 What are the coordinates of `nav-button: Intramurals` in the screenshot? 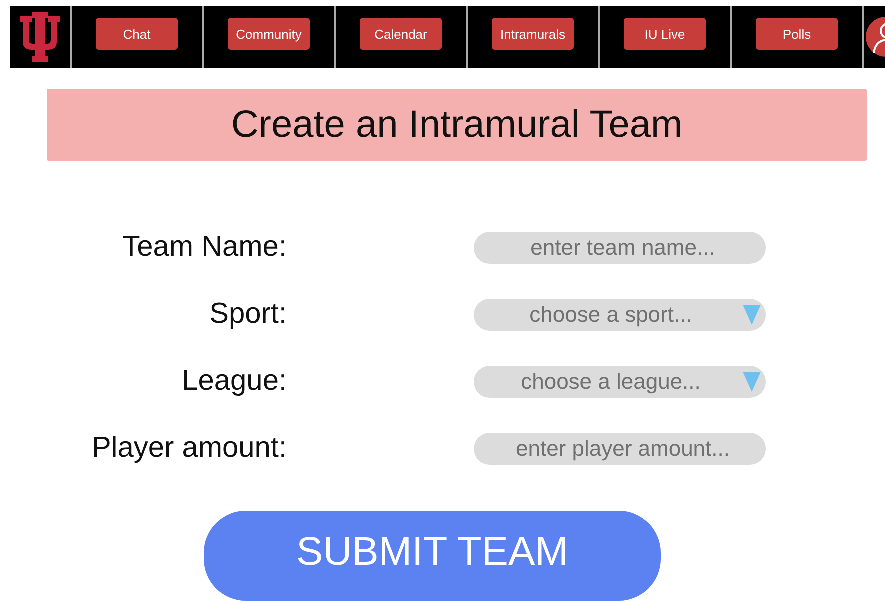 It's located at (533, 34).